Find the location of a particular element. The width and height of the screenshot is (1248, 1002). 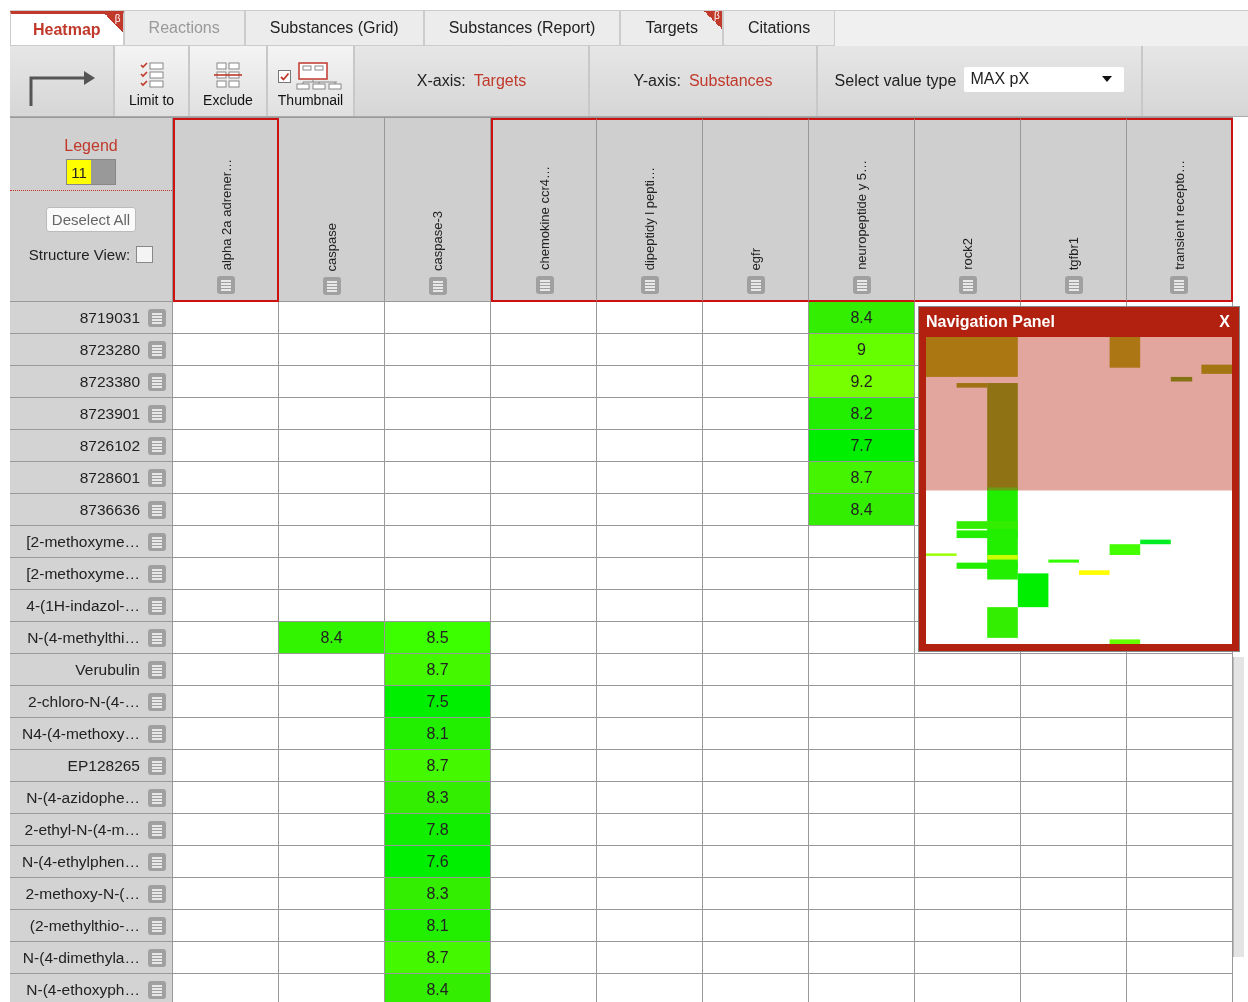

close-button: X is located at coordinates (1224, 322).